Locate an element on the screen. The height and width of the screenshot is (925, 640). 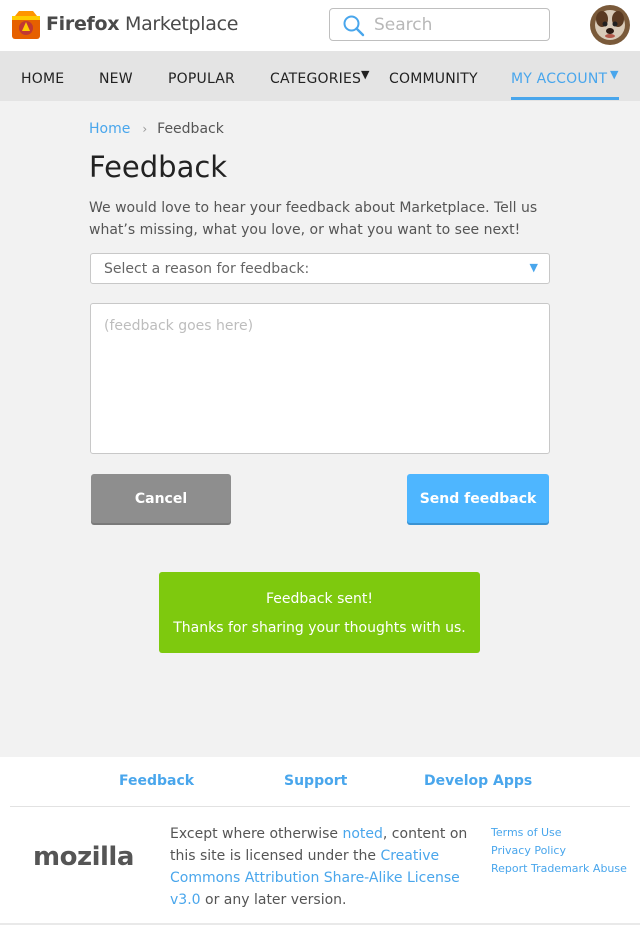
nav-home-label: HOME is located at coordinates (43, 79).